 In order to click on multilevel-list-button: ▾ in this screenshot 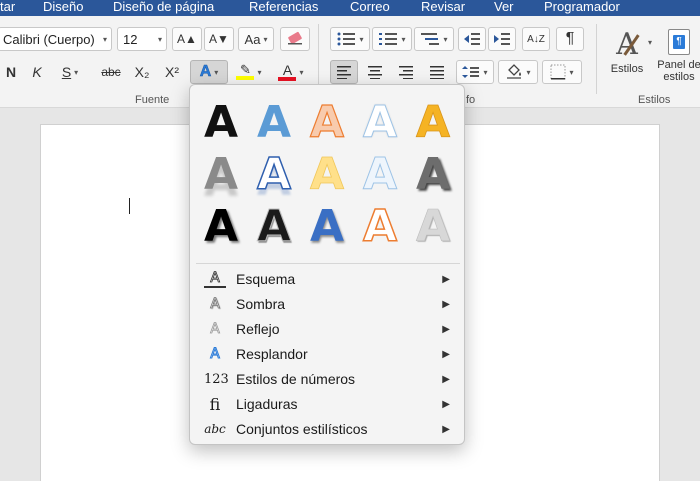, I will do `click(434, 39)`.